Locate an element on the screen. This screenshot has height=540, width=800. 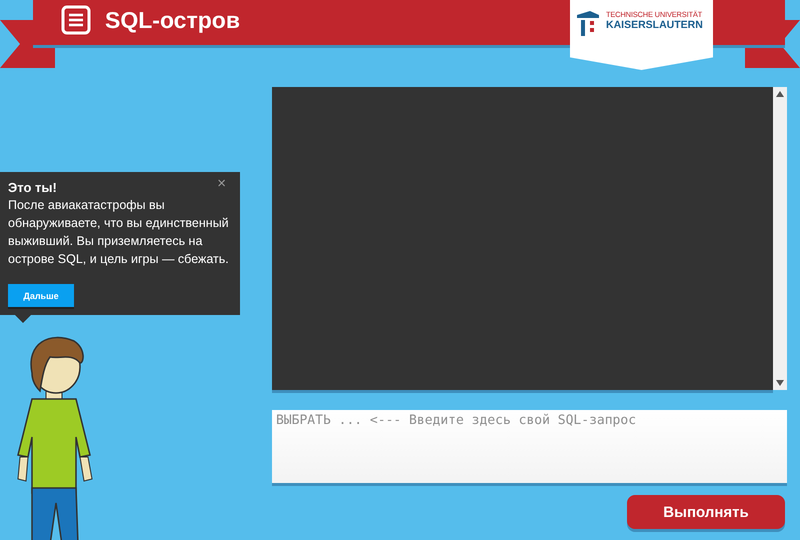
logo-text: KAISERSLAUTERN is located at coordinates (654, 25).